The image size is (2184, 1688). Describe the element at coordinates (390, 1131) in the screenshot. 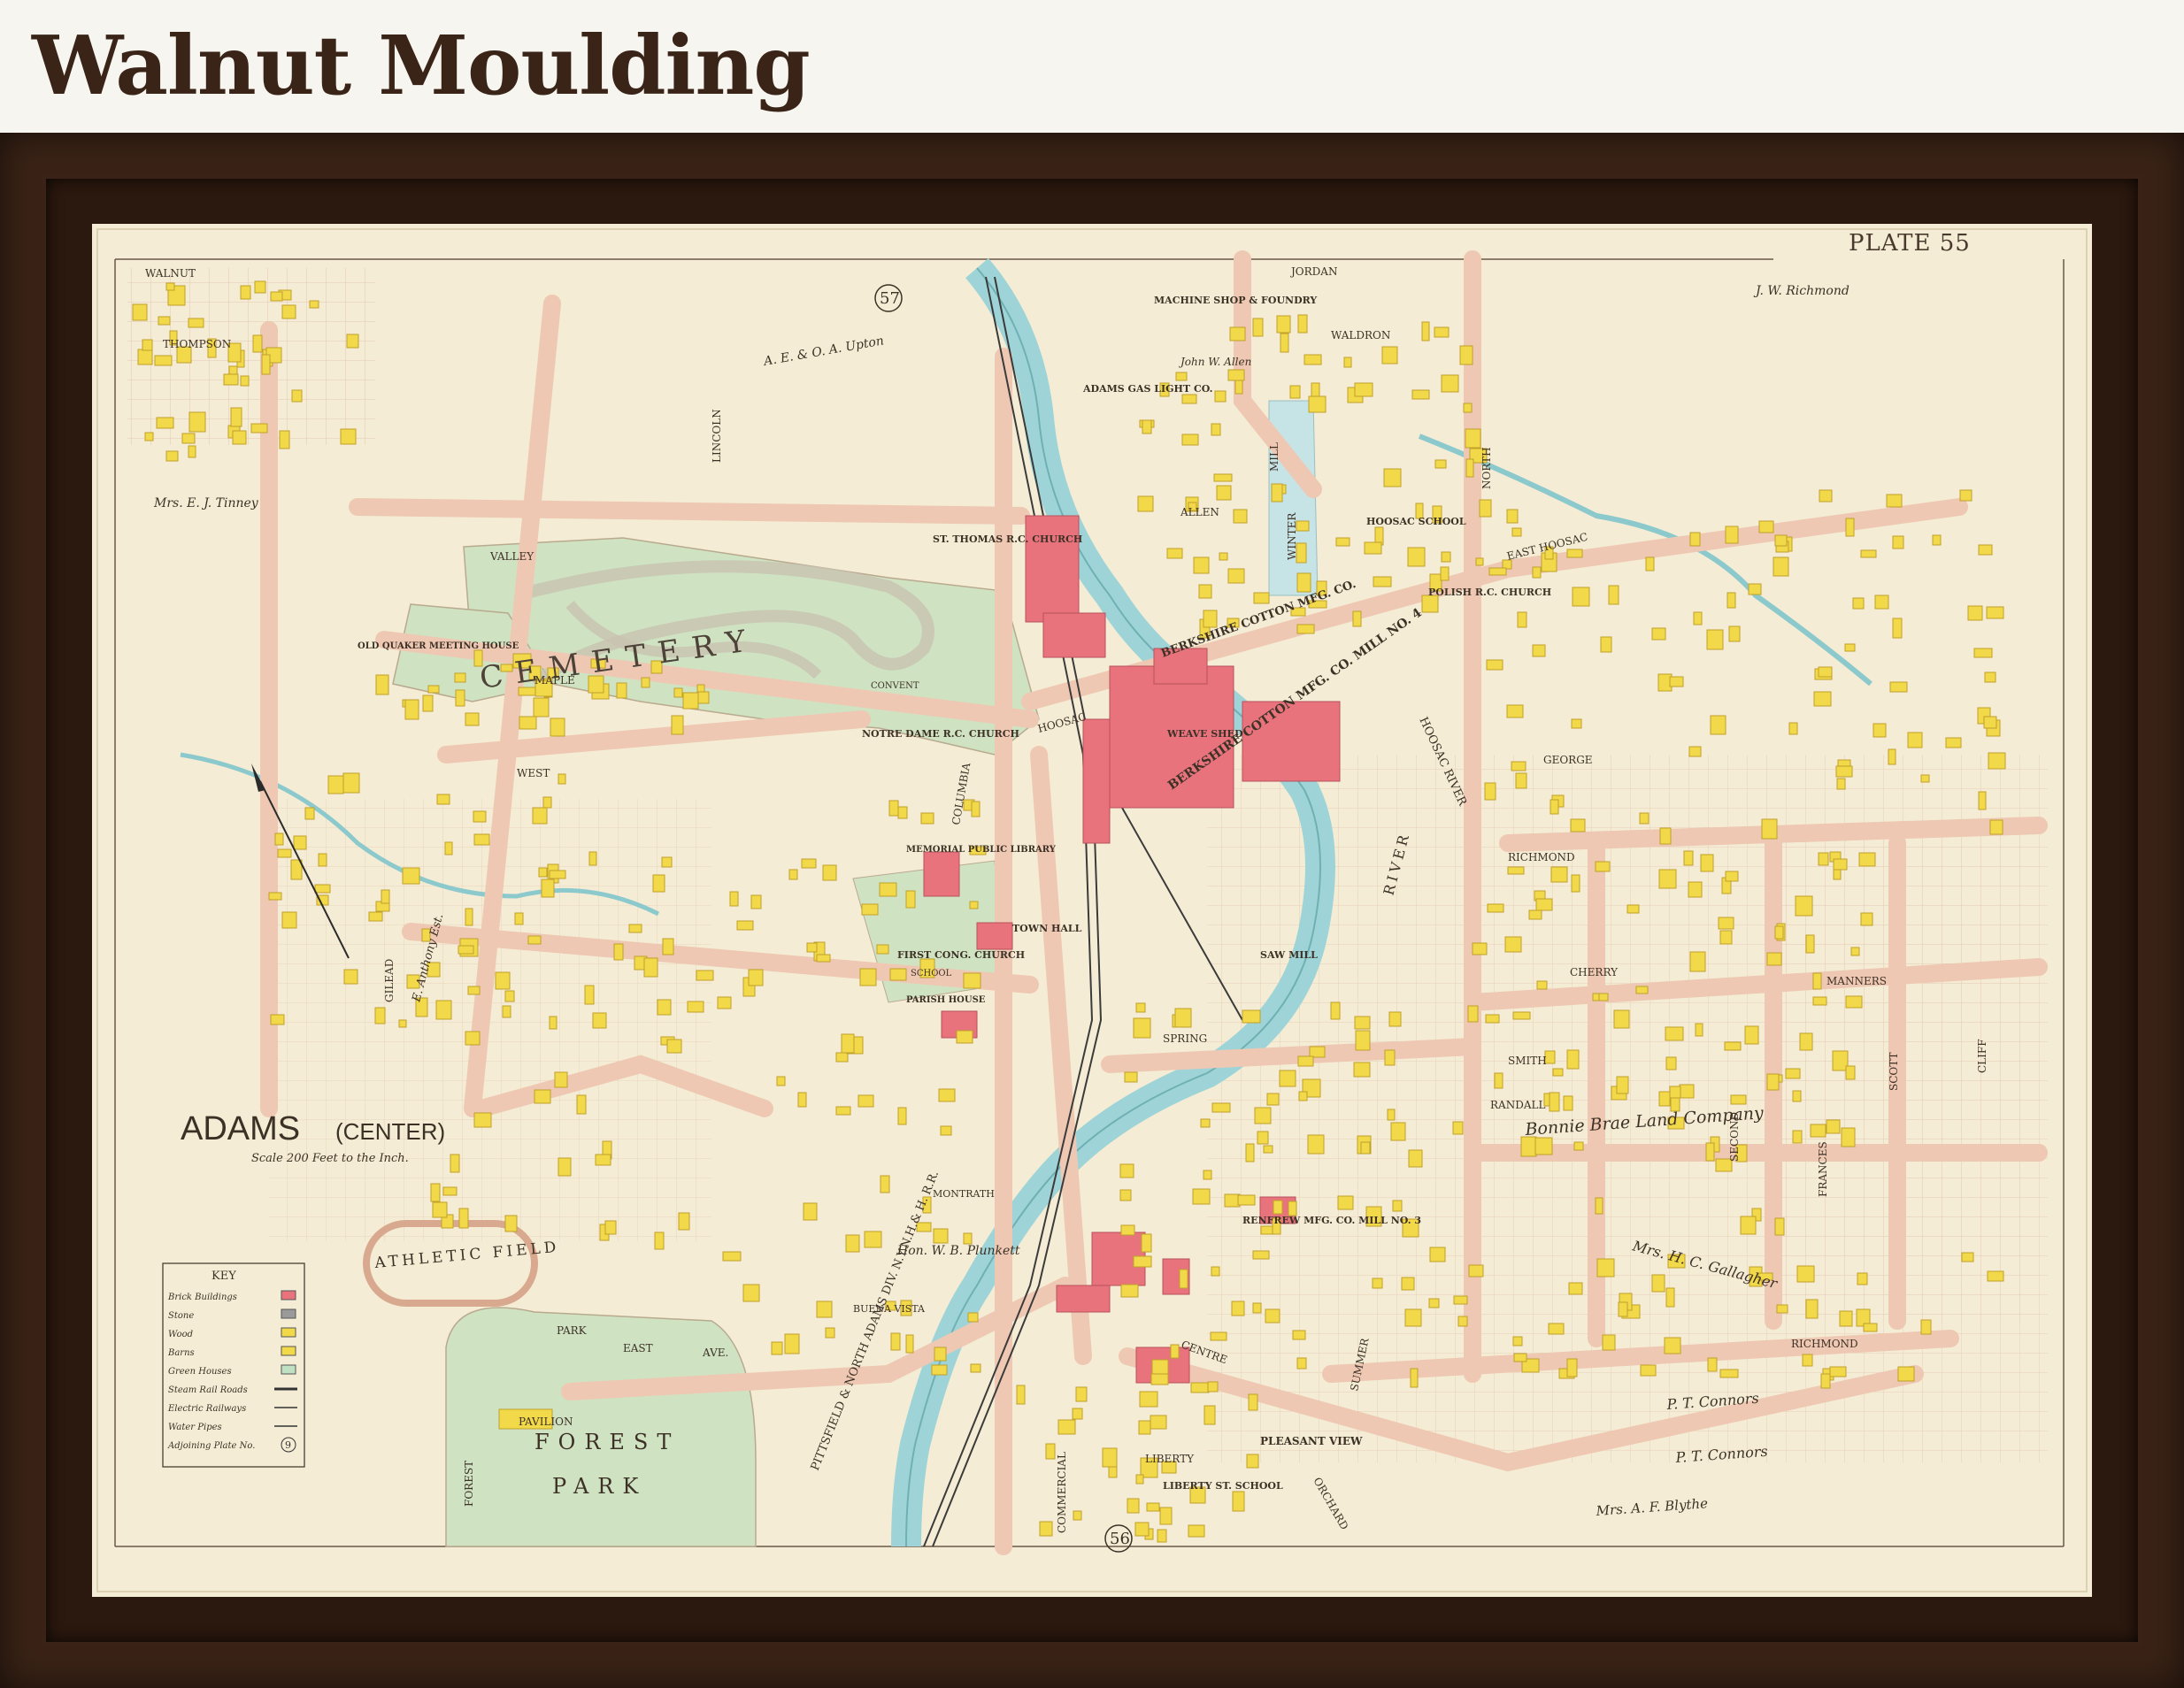

I see `map-title-suffix: (CENTER)` at that location.